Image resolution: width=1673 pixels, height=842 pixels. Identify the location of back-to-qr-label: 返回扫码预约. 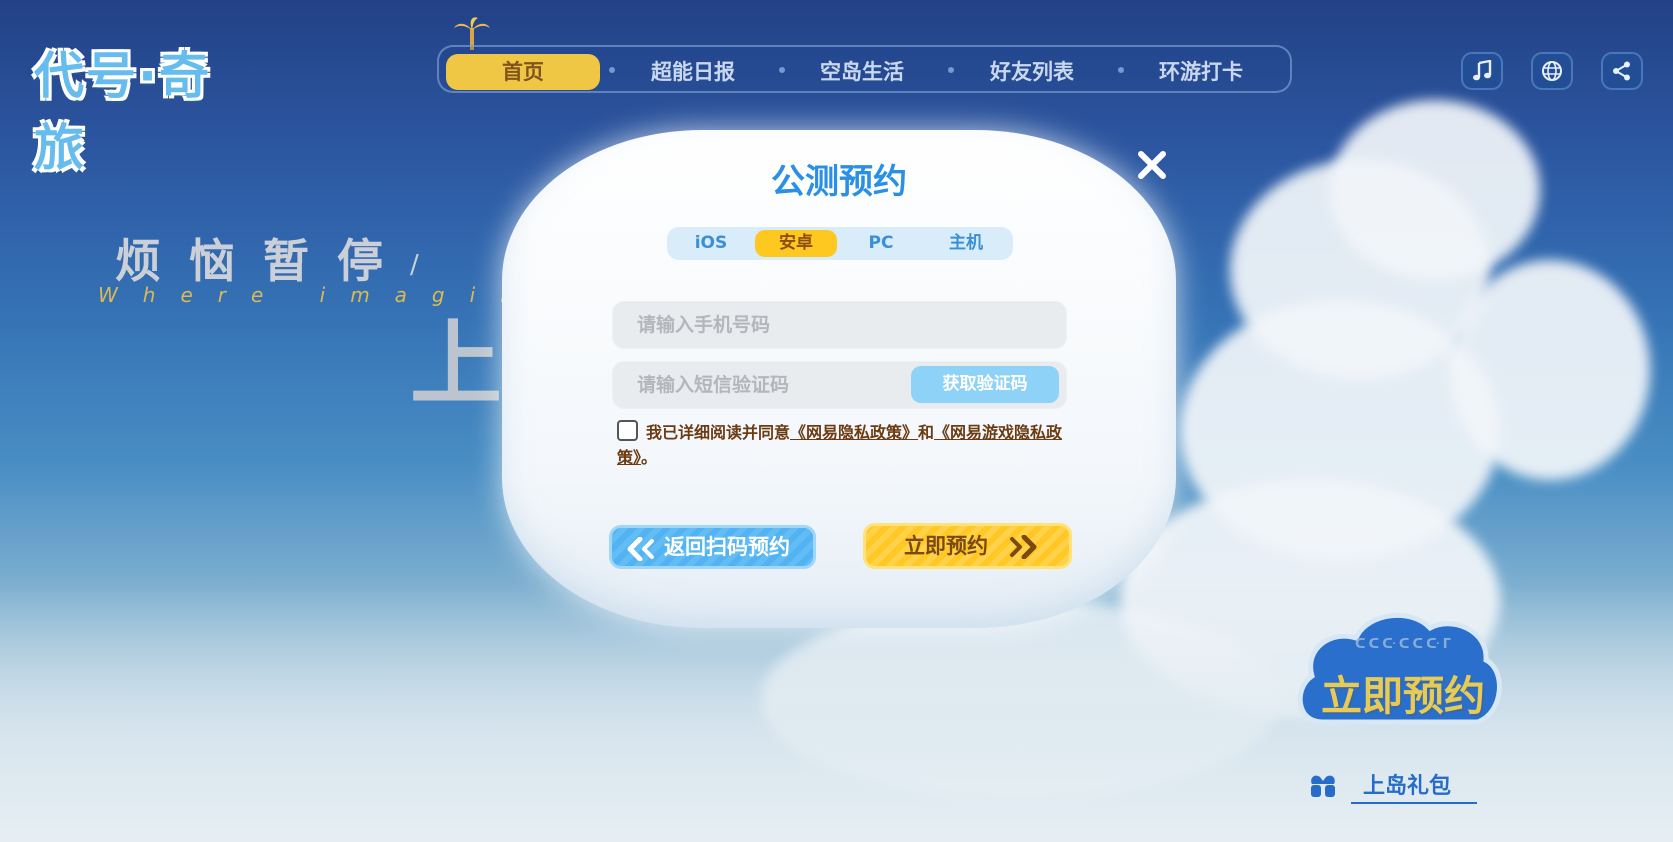
(727, 547).